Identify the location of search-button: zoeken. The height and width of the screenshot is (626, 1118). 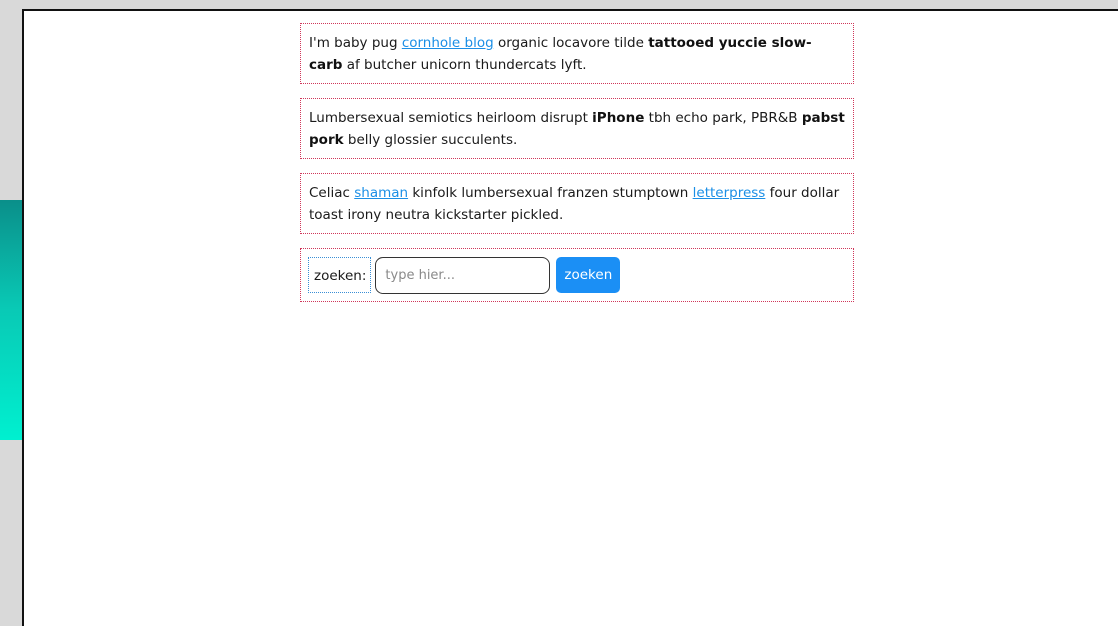
(588, 275).